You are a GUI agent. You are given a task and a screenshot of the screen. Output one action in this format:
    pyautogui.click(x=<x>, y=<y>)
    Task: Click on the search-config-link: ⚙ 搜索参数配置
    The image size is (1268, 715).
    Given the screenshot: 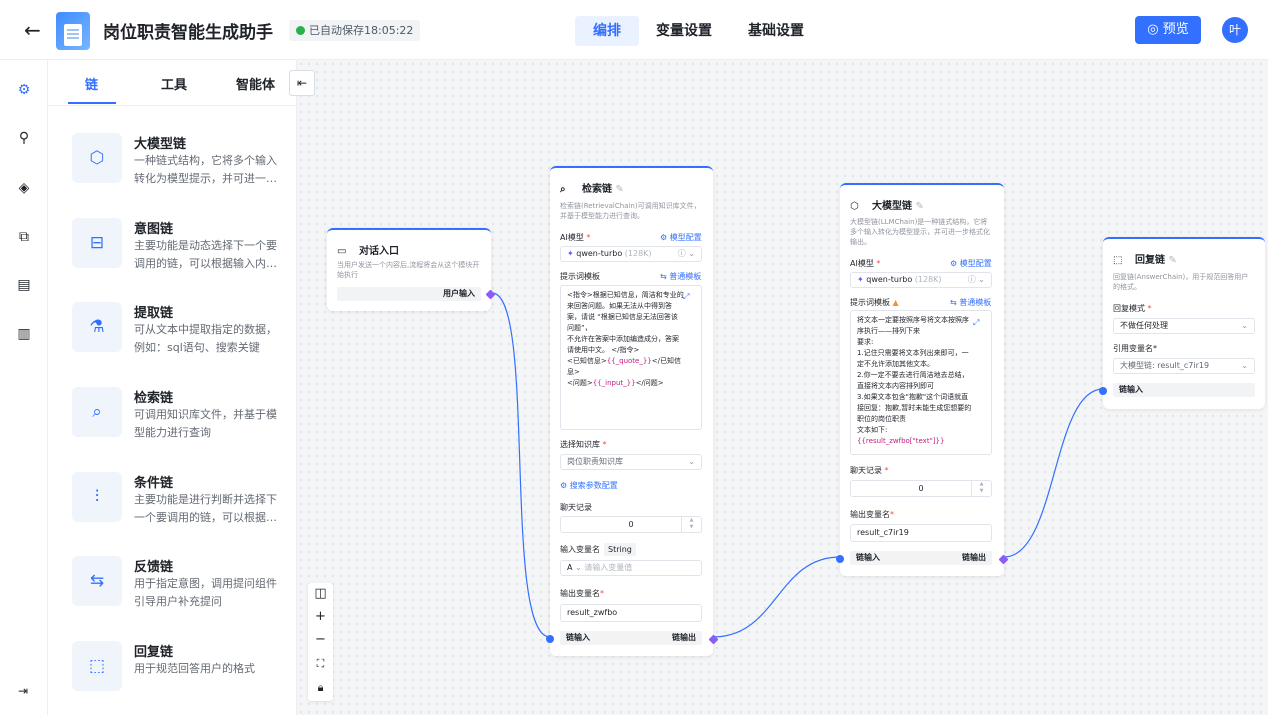 What is the action you would take?
    pyautogui.click(x=589, y=485)
    